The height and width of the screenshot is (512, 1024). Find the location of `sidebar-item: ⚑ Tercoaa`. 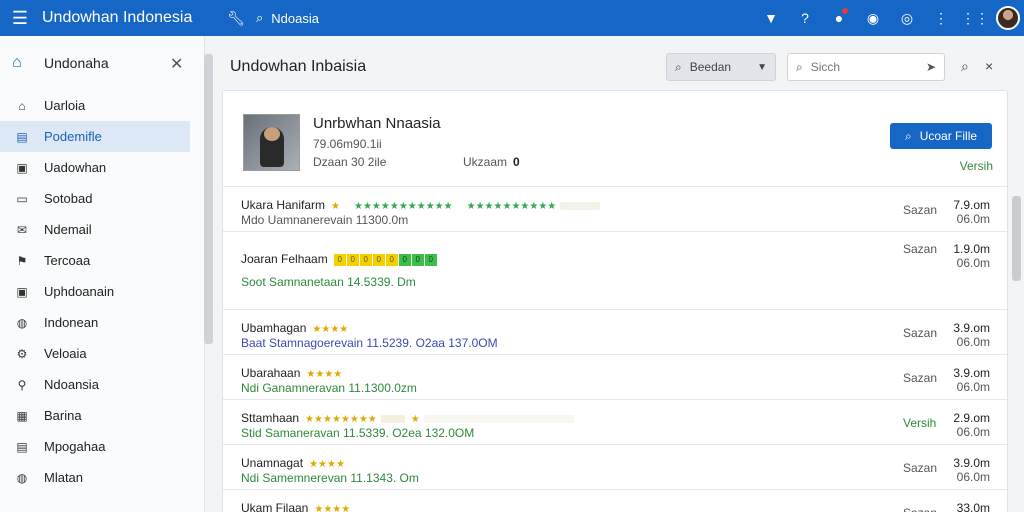

sidebar-item: ⚑ Tercoaa is located at coordinates (102, 260).